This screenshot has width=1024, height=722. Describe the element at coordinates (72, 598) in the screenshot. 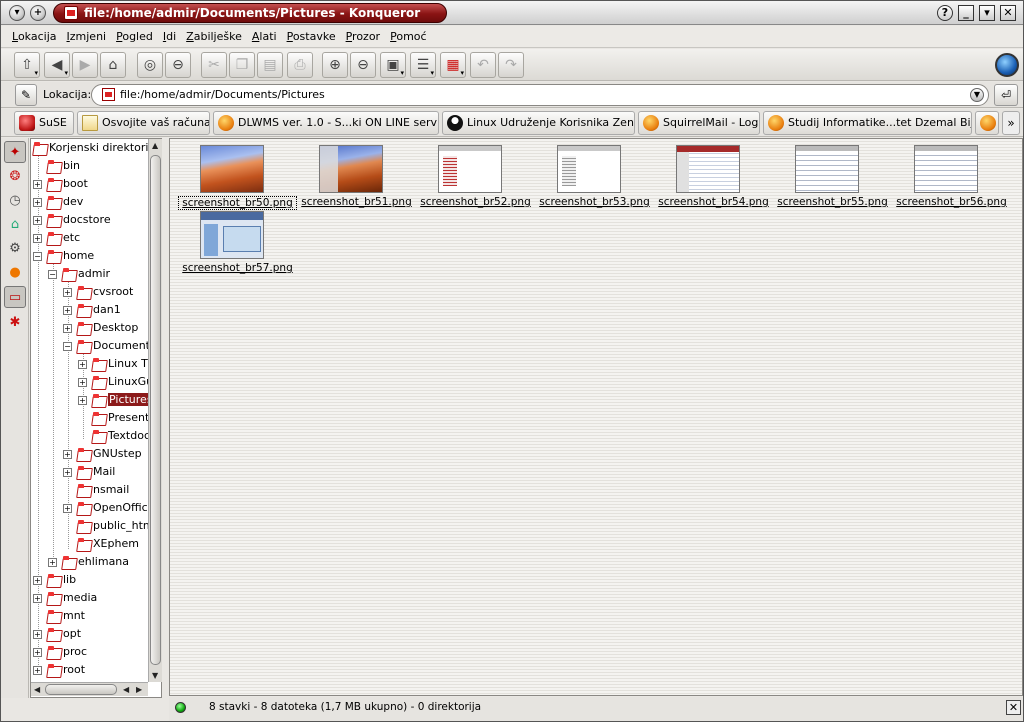

I see `tree-node-media: media` at that location.